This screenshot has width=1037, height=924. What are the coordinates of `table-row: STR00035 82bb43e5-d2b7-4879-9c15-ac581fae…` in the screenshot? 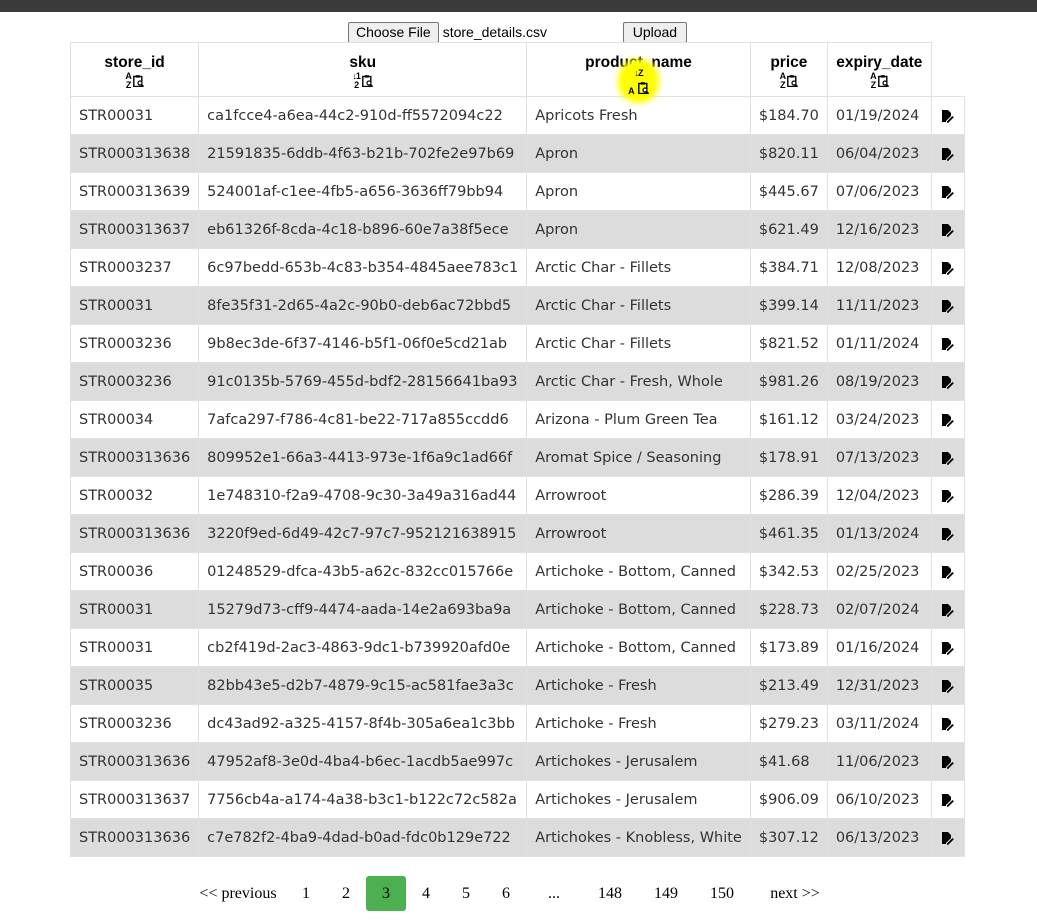 It's located at (517, 685).